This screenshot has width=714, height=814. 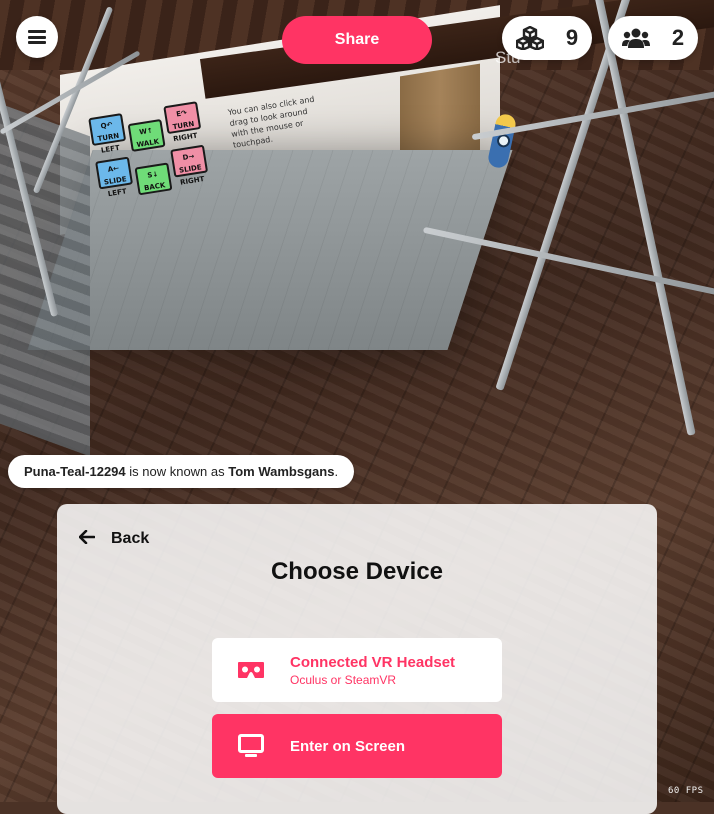 What do you see at coordinates (572, 37) in the screenshot?
I see `object-count: 9` at bounding box center [572, 37].